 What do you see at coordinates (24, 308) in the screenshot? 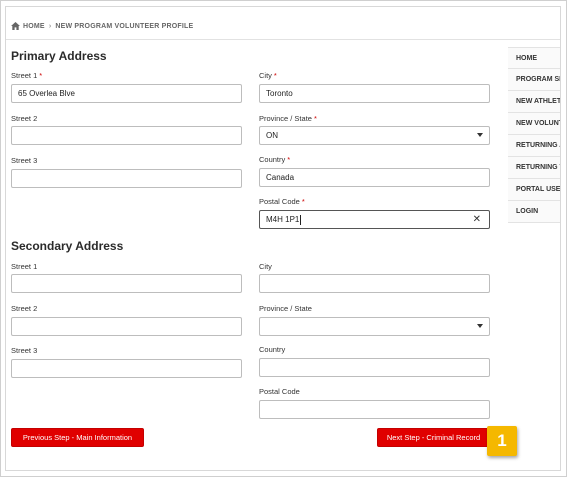
I see `secondary-street2-label: Street 2` at bounding box center [24, 308].